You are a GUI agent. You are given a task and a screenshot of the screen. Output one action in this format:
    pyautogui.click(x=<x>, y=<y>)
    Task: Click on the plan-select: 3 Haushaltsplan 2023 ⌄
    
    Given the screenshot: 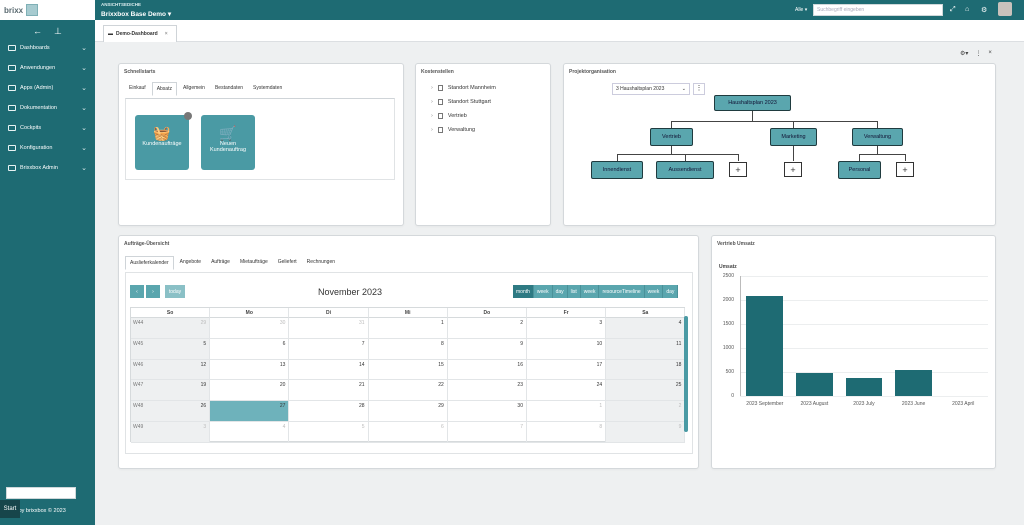 What is the action you would take?
    pyautogui.click(x=651, y=89)
    